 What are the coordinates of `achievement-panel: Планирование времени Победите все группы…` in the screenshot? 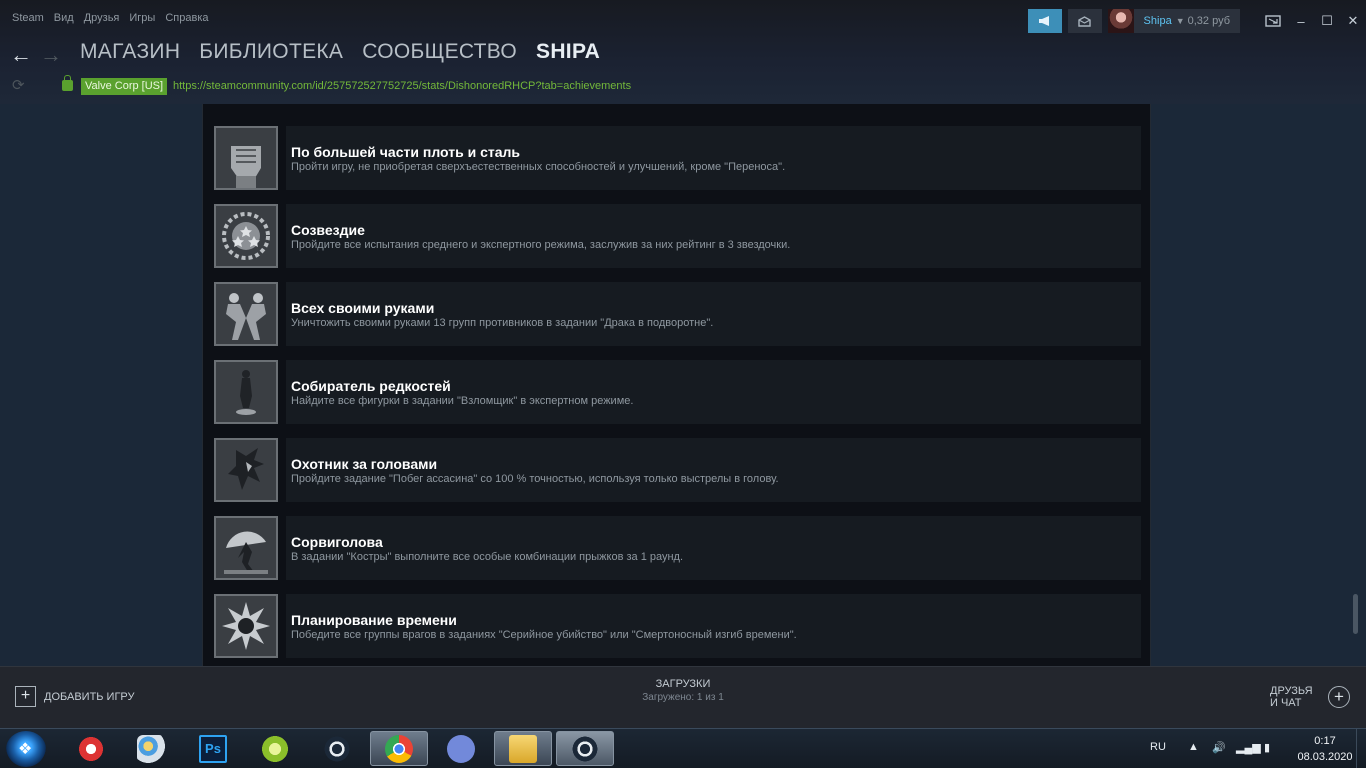 It's located at (713, 626).